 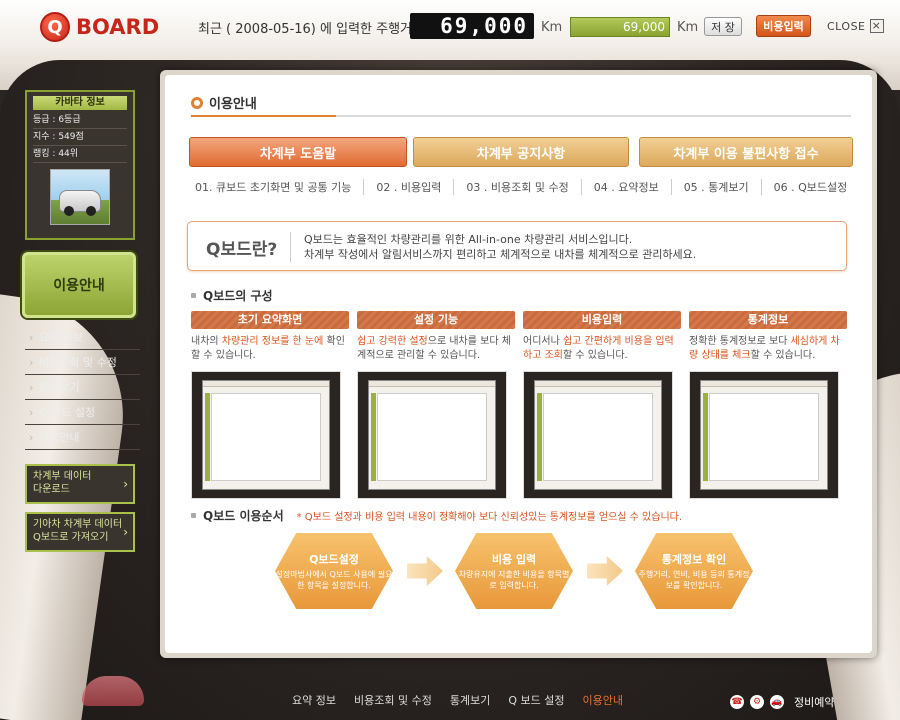 What do you see at coordinates (334, 559) in the screenshot?
I see `flow-step-title: Q보드설정` at bounding box center [334, 559].